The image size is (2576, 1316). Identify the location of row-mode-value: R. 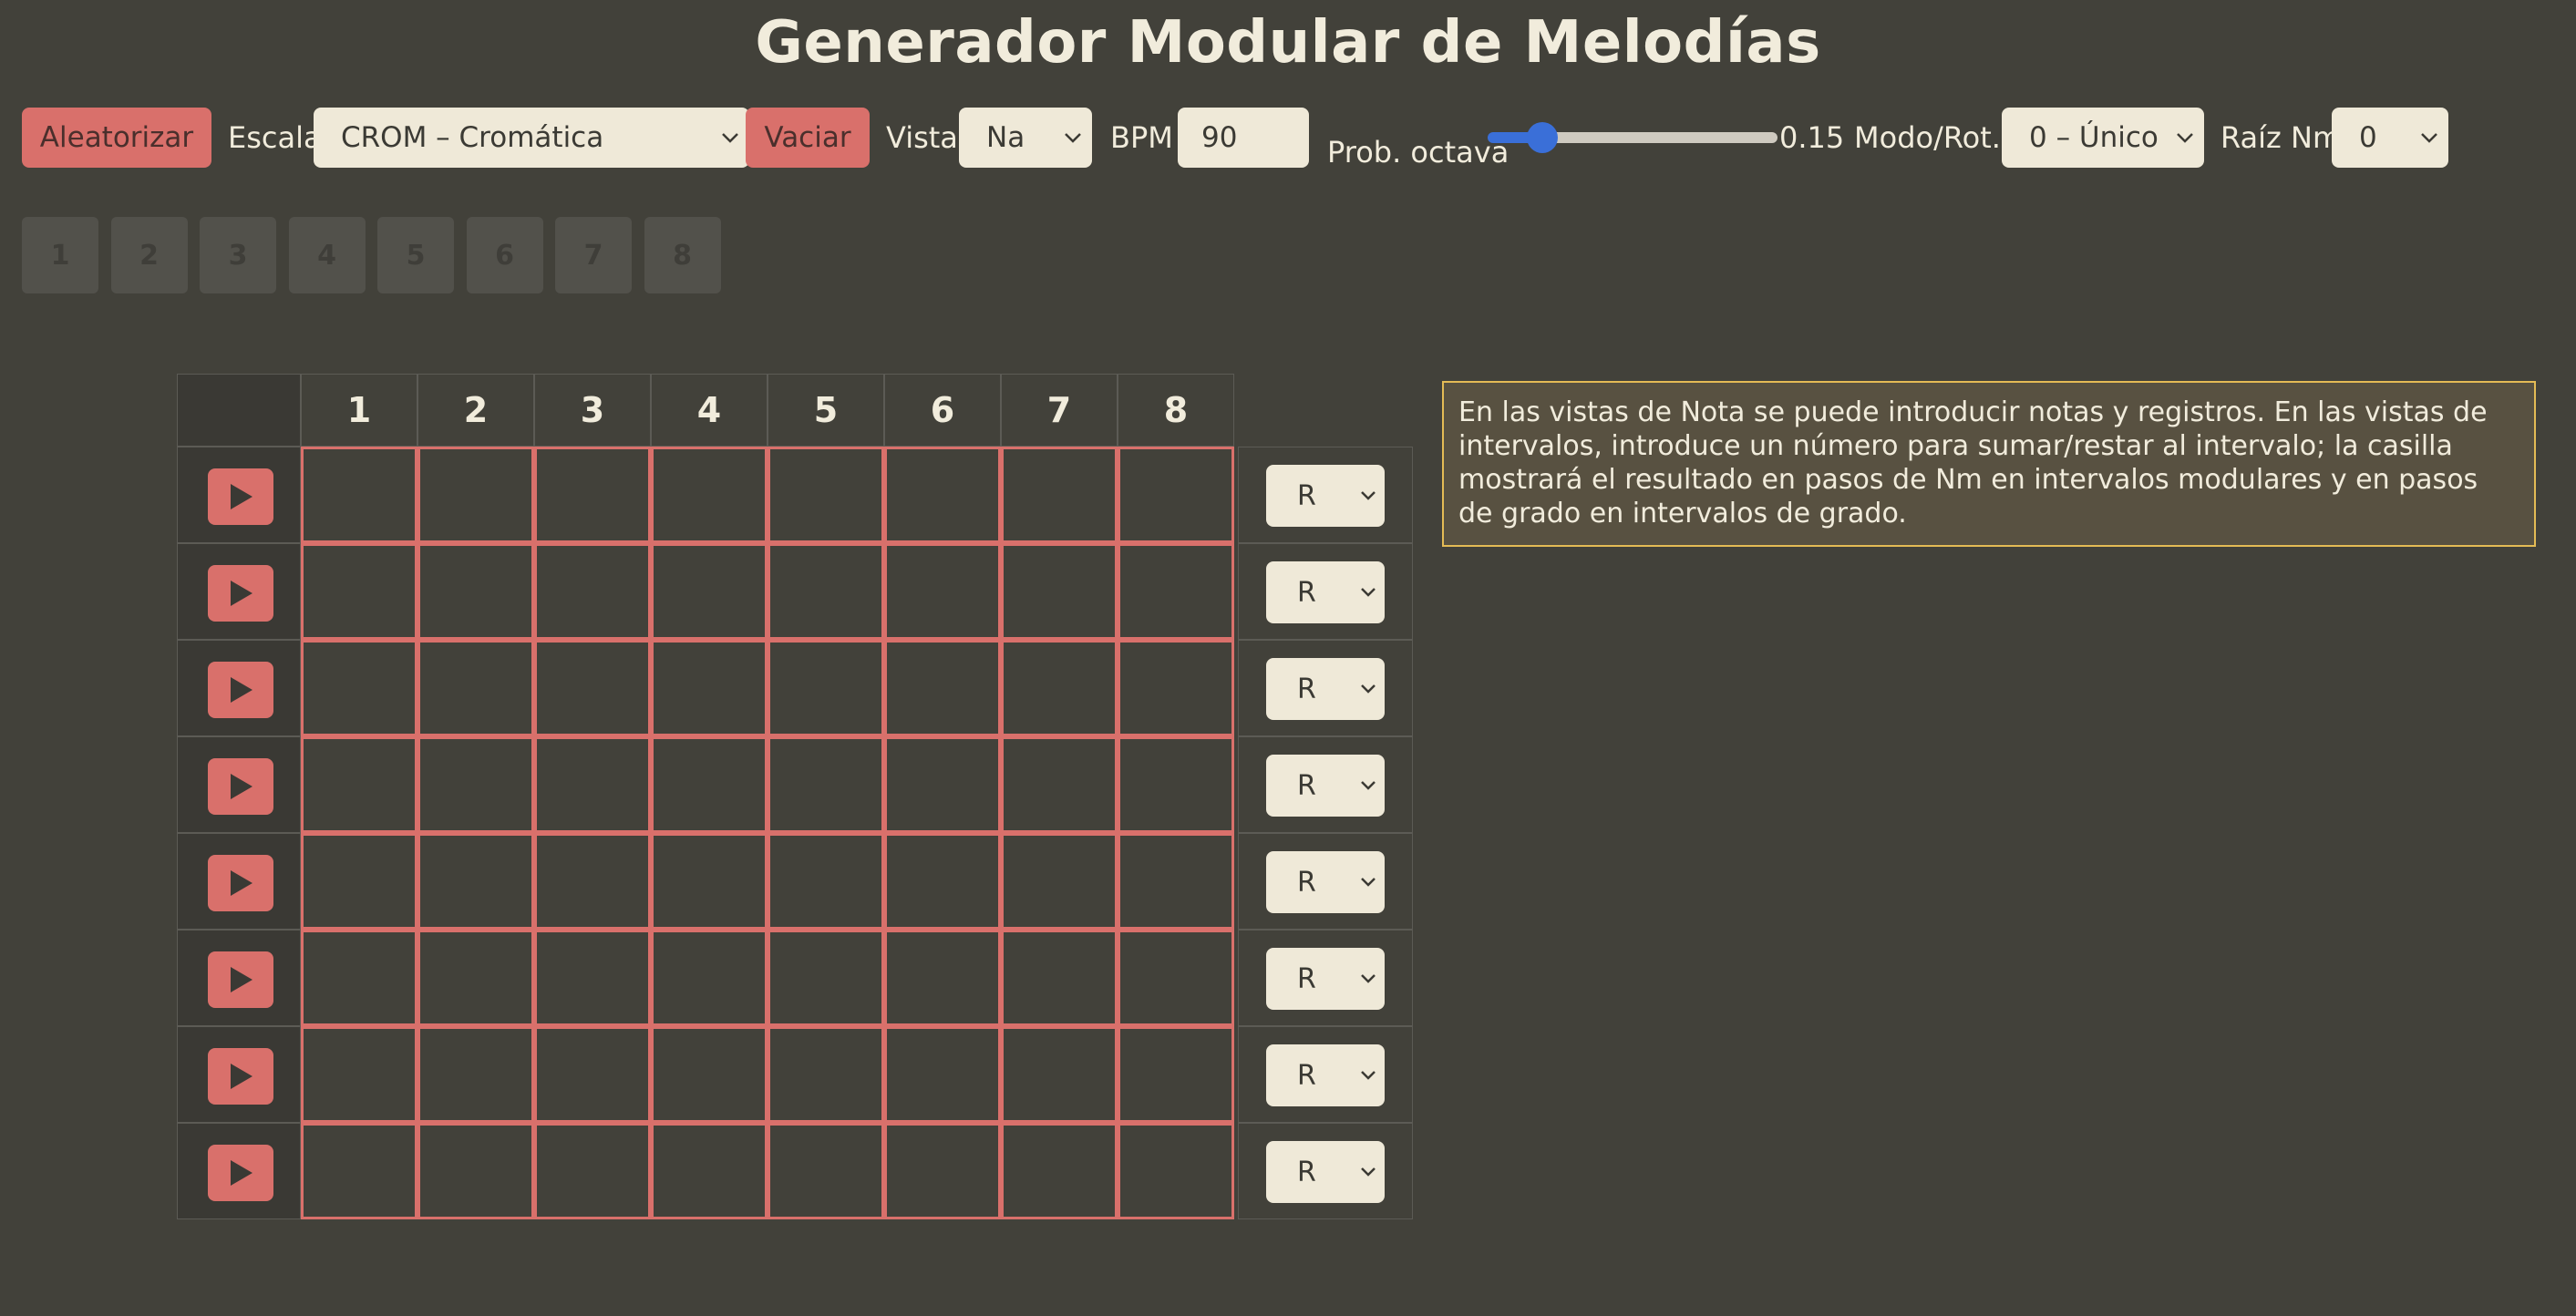
(1306, 882).